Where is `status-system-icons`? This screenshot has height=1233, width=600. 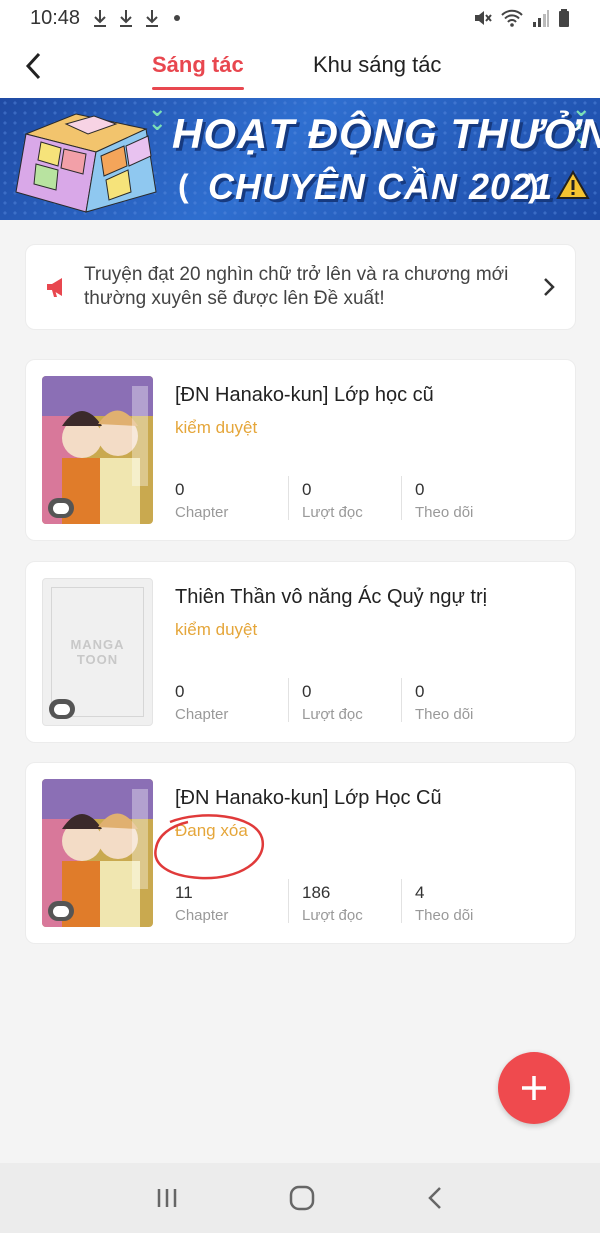 status-system-icons is located at coordinates (521, 18).